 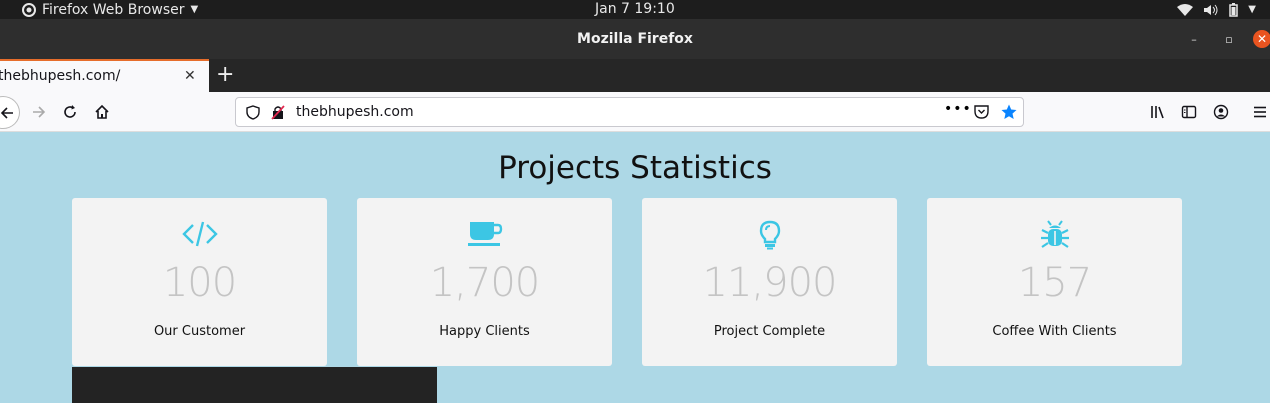 I want to click on stat-count: 1,700, so click(x=485, y=283).